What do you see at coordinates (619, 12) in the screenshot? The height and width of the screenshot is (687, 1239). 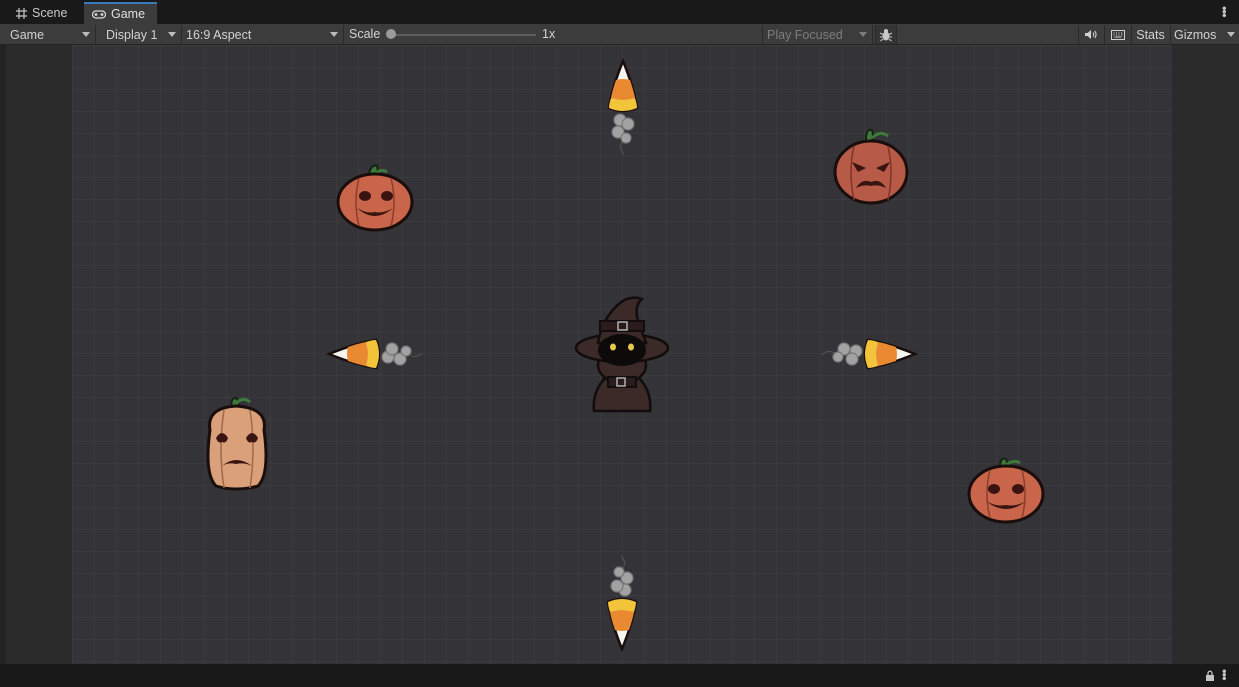 I see `tab-bar: Scene Game •••` at bounding box center [619, 12].